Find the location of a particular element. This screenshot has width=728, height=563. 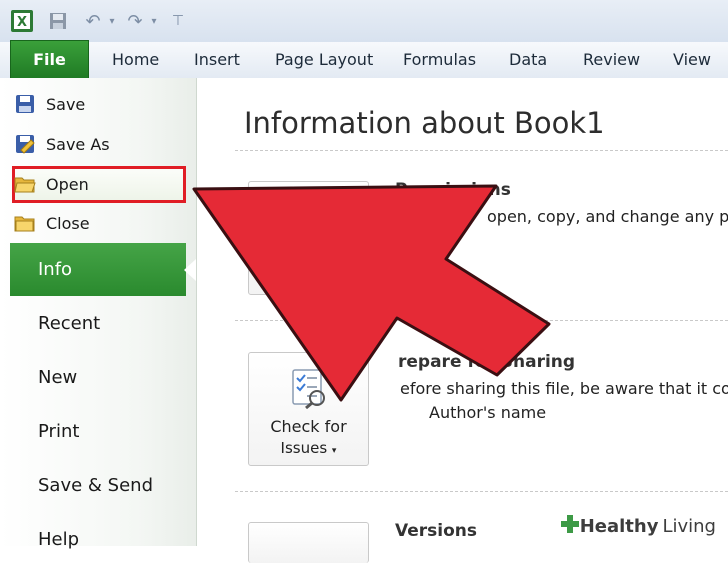

healthy-living-watermark: Healthy Living is located at coordinates (637, 526).